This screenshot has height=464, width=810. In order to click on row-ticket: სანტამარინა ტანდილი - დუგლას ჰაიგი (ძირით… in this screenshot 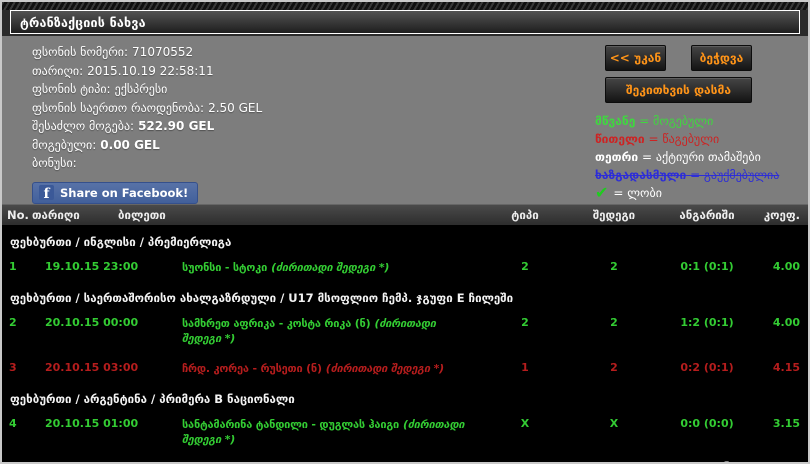, I will do `click(312, 432)`.